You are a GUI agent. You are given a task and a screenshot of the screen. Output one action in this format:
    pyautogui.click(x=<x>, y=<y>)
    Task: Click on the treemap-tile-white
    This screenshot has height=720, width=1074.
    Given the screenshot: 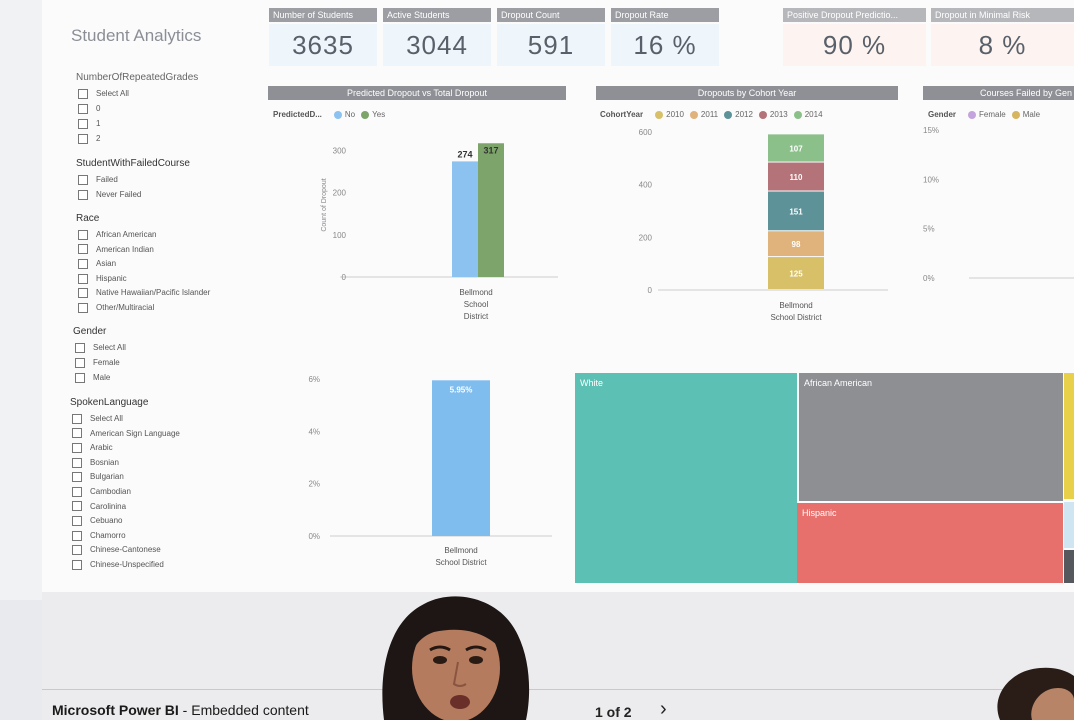 What is the action you would take?
    pyautogui.click(x=686, y=478)
    